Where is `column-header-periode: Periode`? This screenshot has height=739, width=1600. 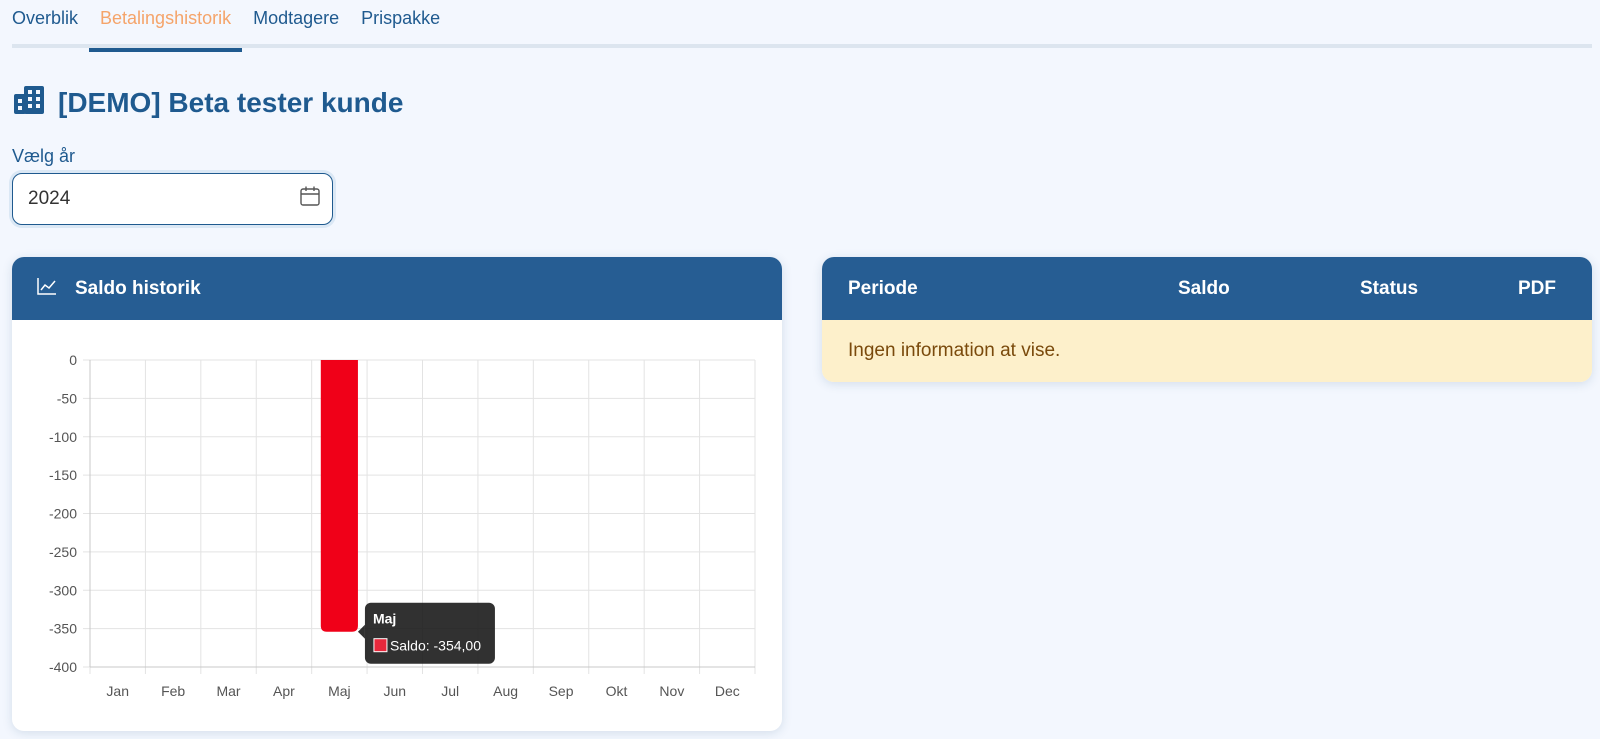 column-header-periode: Periode is located at coordinates (1013, 289).